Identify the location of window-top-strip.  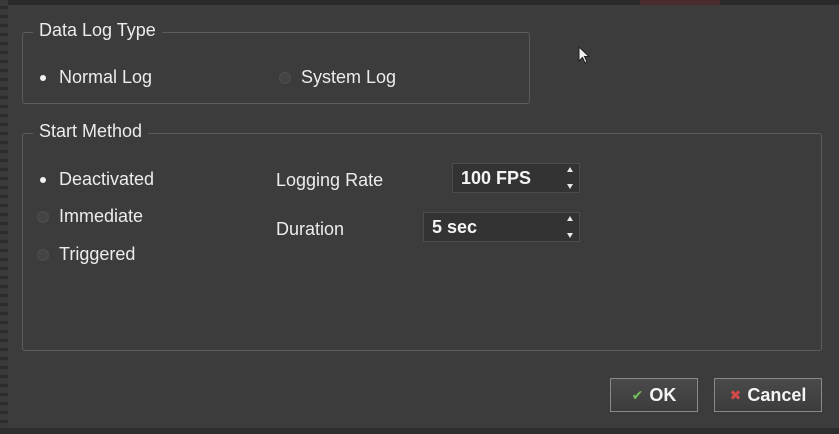
(419, 2).